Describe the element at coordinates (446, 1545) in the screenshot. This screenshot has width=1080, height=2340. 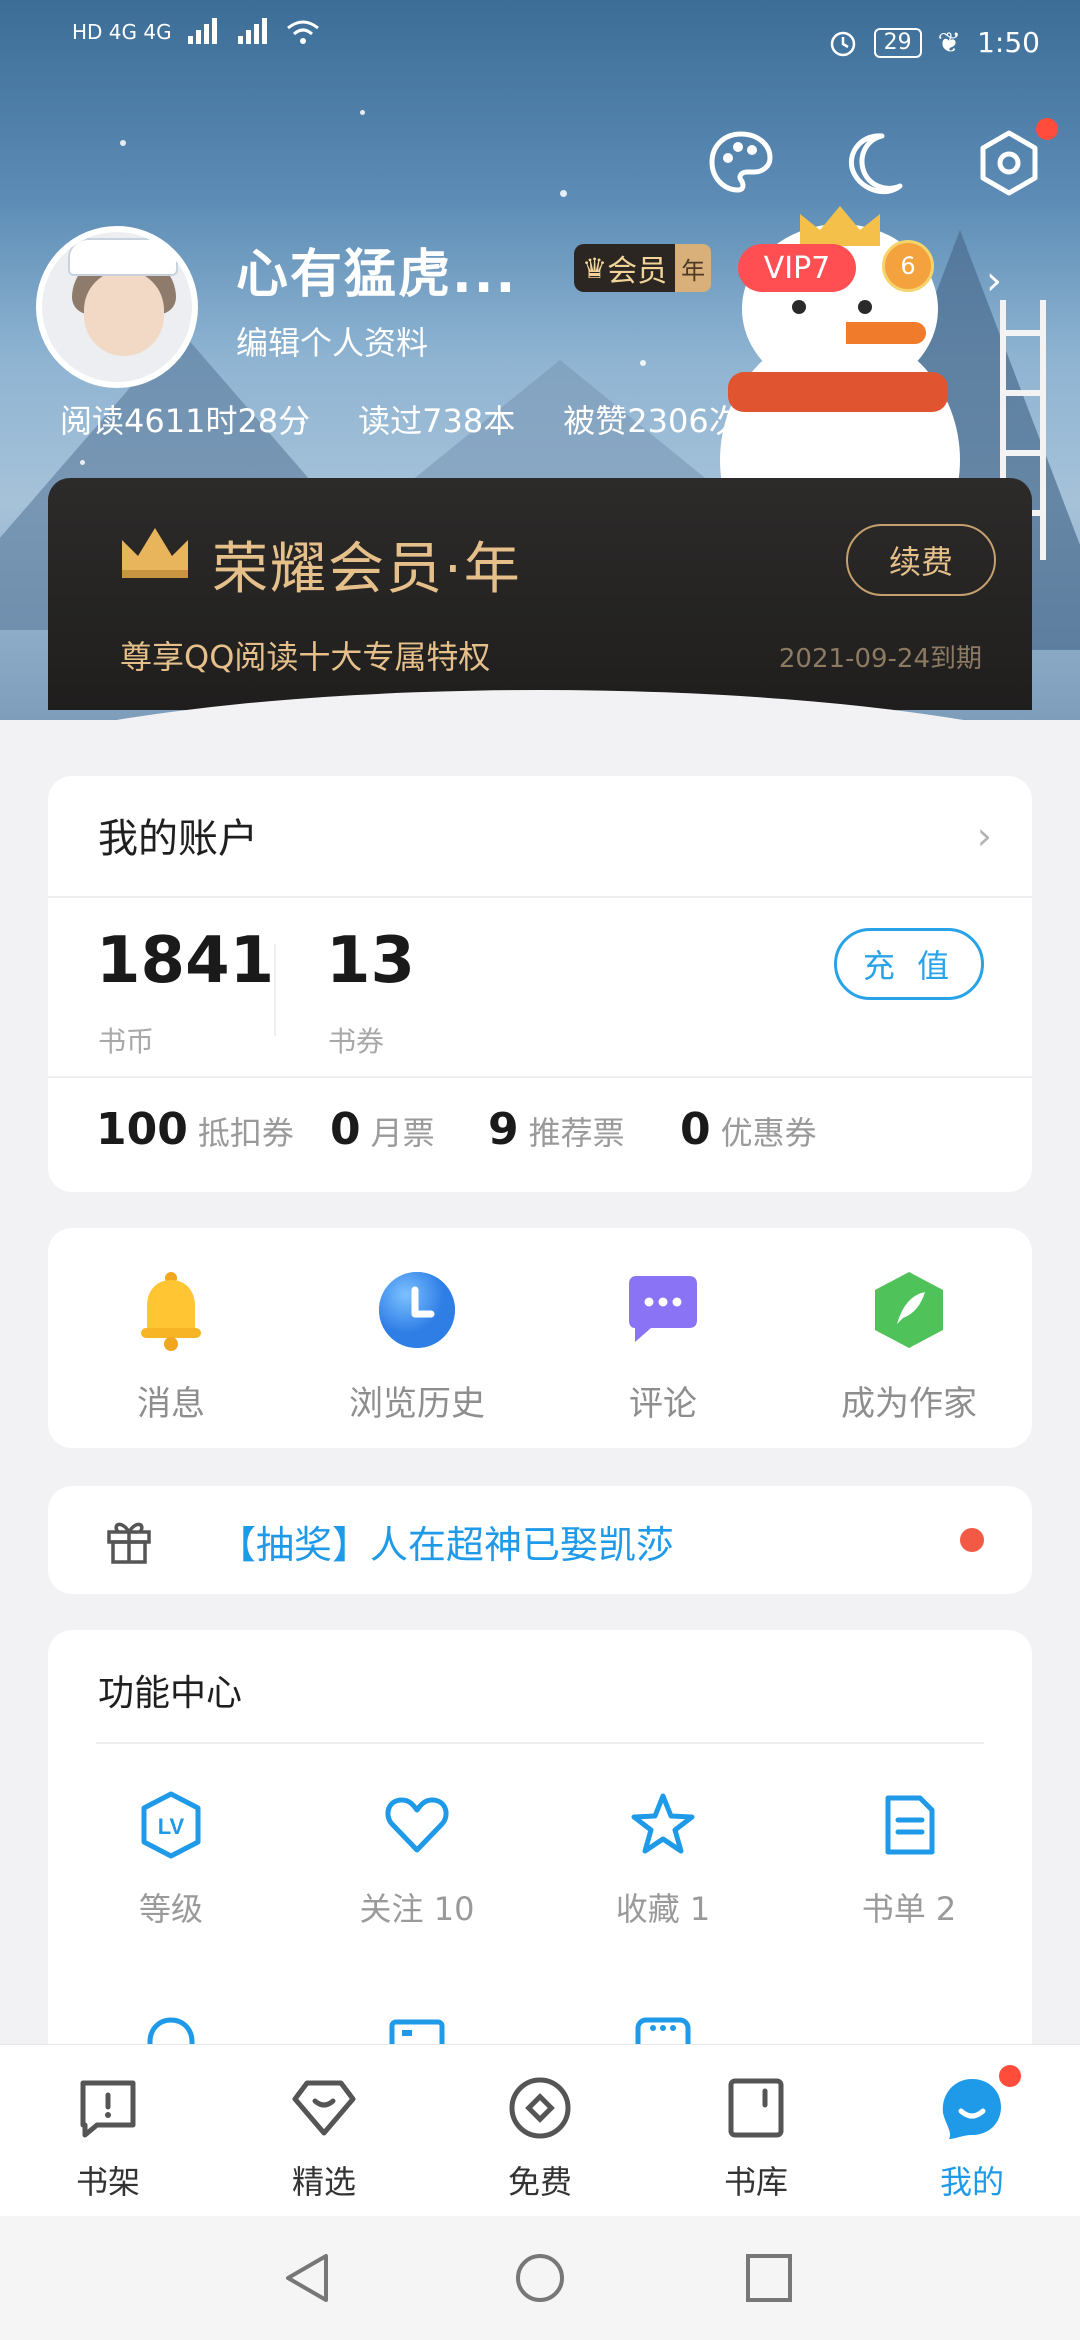
I see `lottery-text: 【抽奖】人在超神已娶凯莎` at that location.